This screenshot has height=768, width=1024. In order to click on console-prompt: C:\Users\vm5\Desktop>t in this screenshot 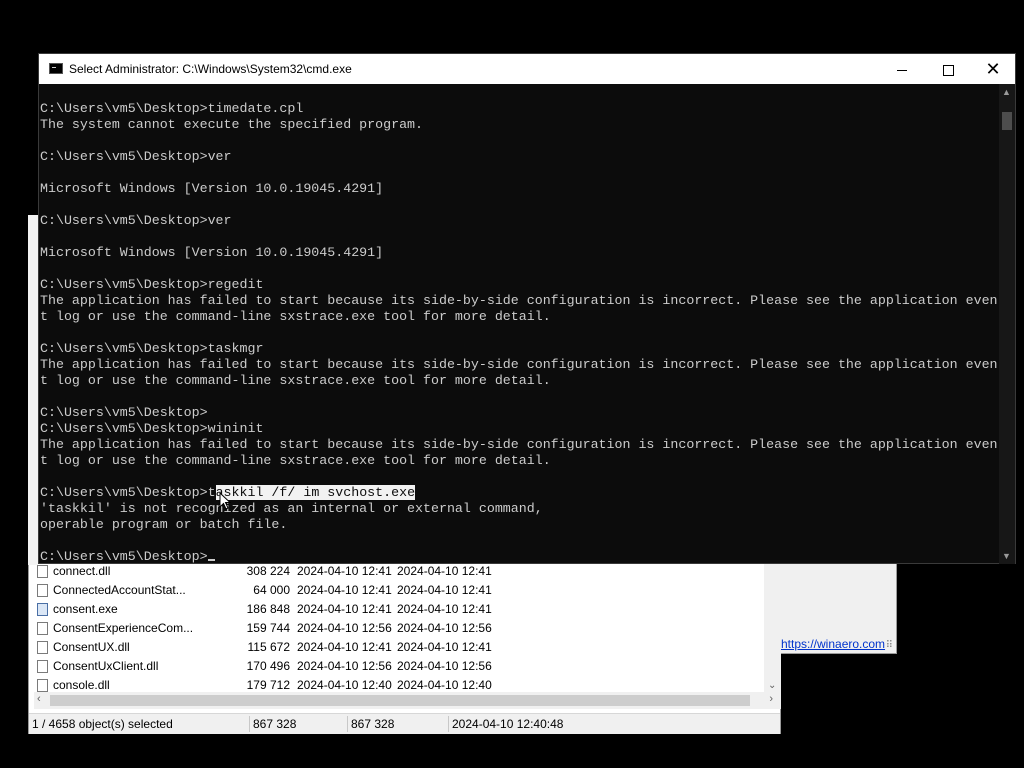, I will do `click(128, 492)`.